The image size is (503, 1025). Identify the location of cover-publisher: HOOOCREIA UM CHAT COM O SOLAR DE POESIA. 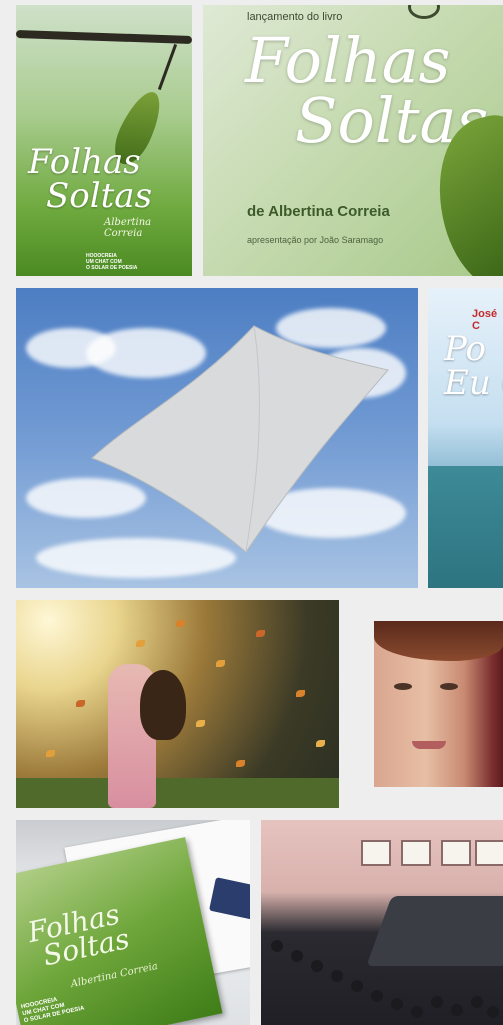
(111, 262).